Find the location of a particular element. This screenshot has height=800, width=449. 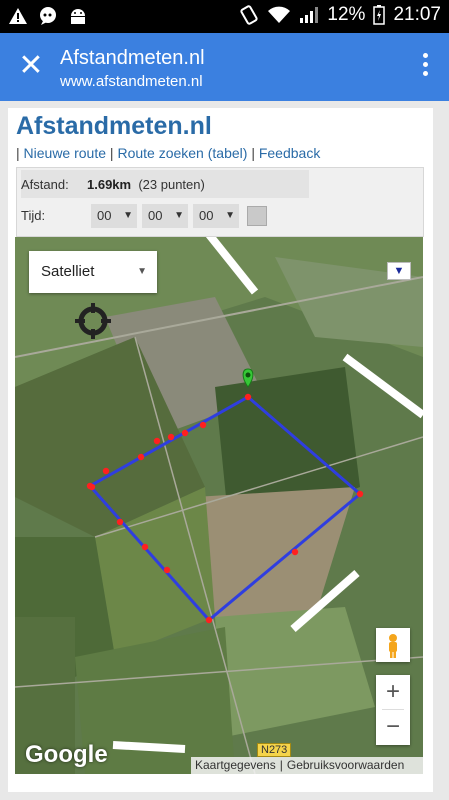

google-logo: Google is located at coordinates (66, 754).